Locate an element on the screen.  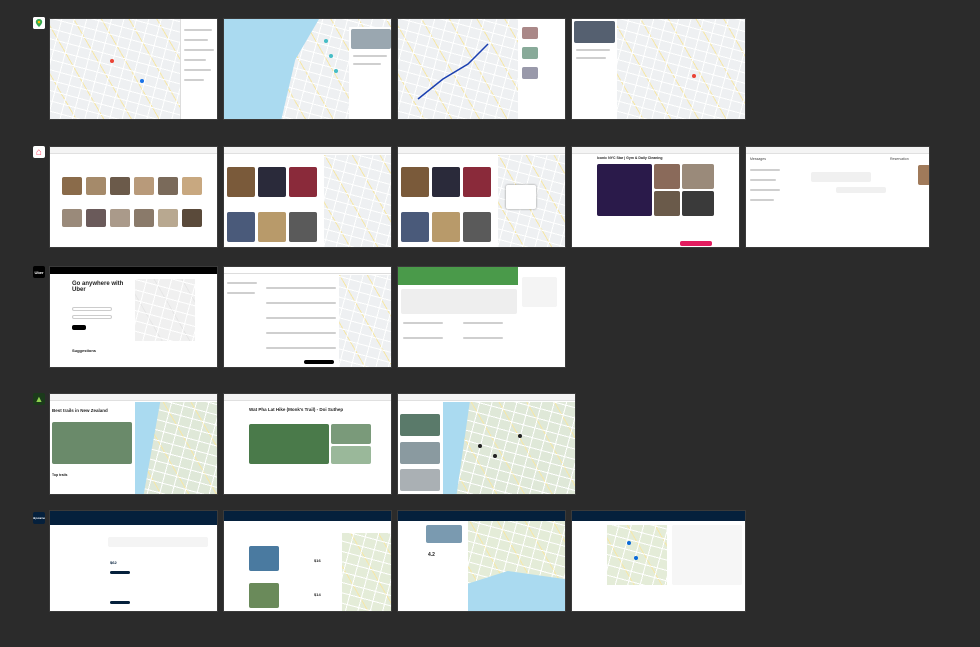
thumbnail-alltrails-map is located at coordinates (486, 444).